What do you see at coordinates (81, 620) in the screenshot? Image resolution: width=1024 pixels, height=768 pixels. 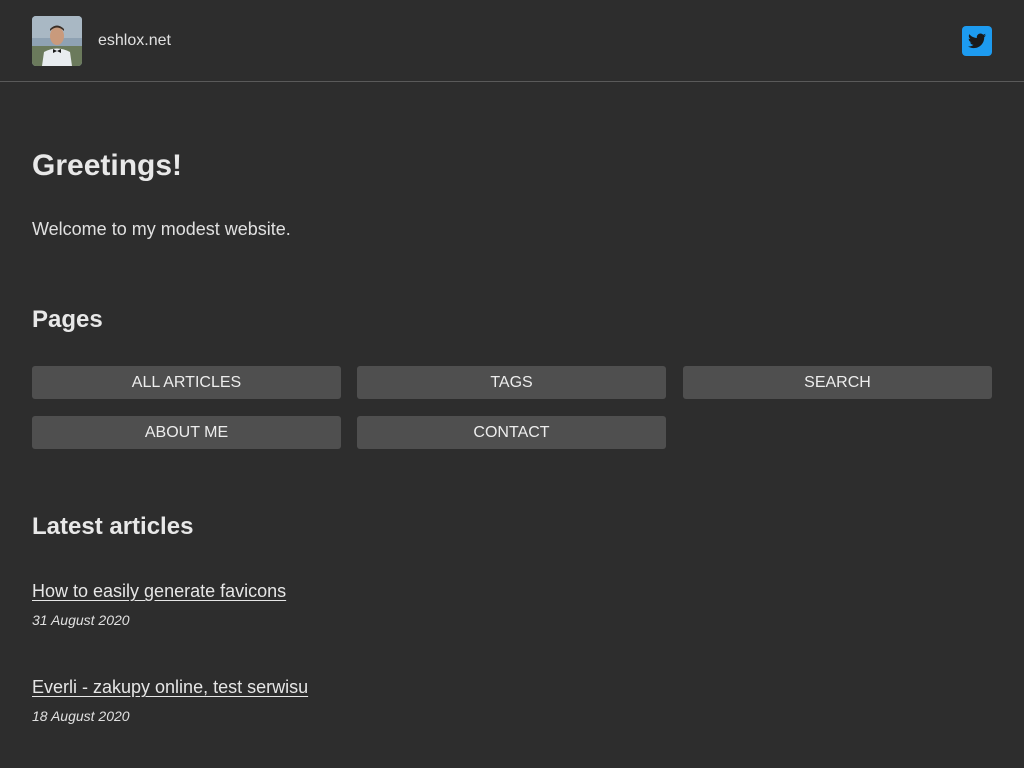 I see `article-date: 31 August 2020` at bounding box center [81, 620].